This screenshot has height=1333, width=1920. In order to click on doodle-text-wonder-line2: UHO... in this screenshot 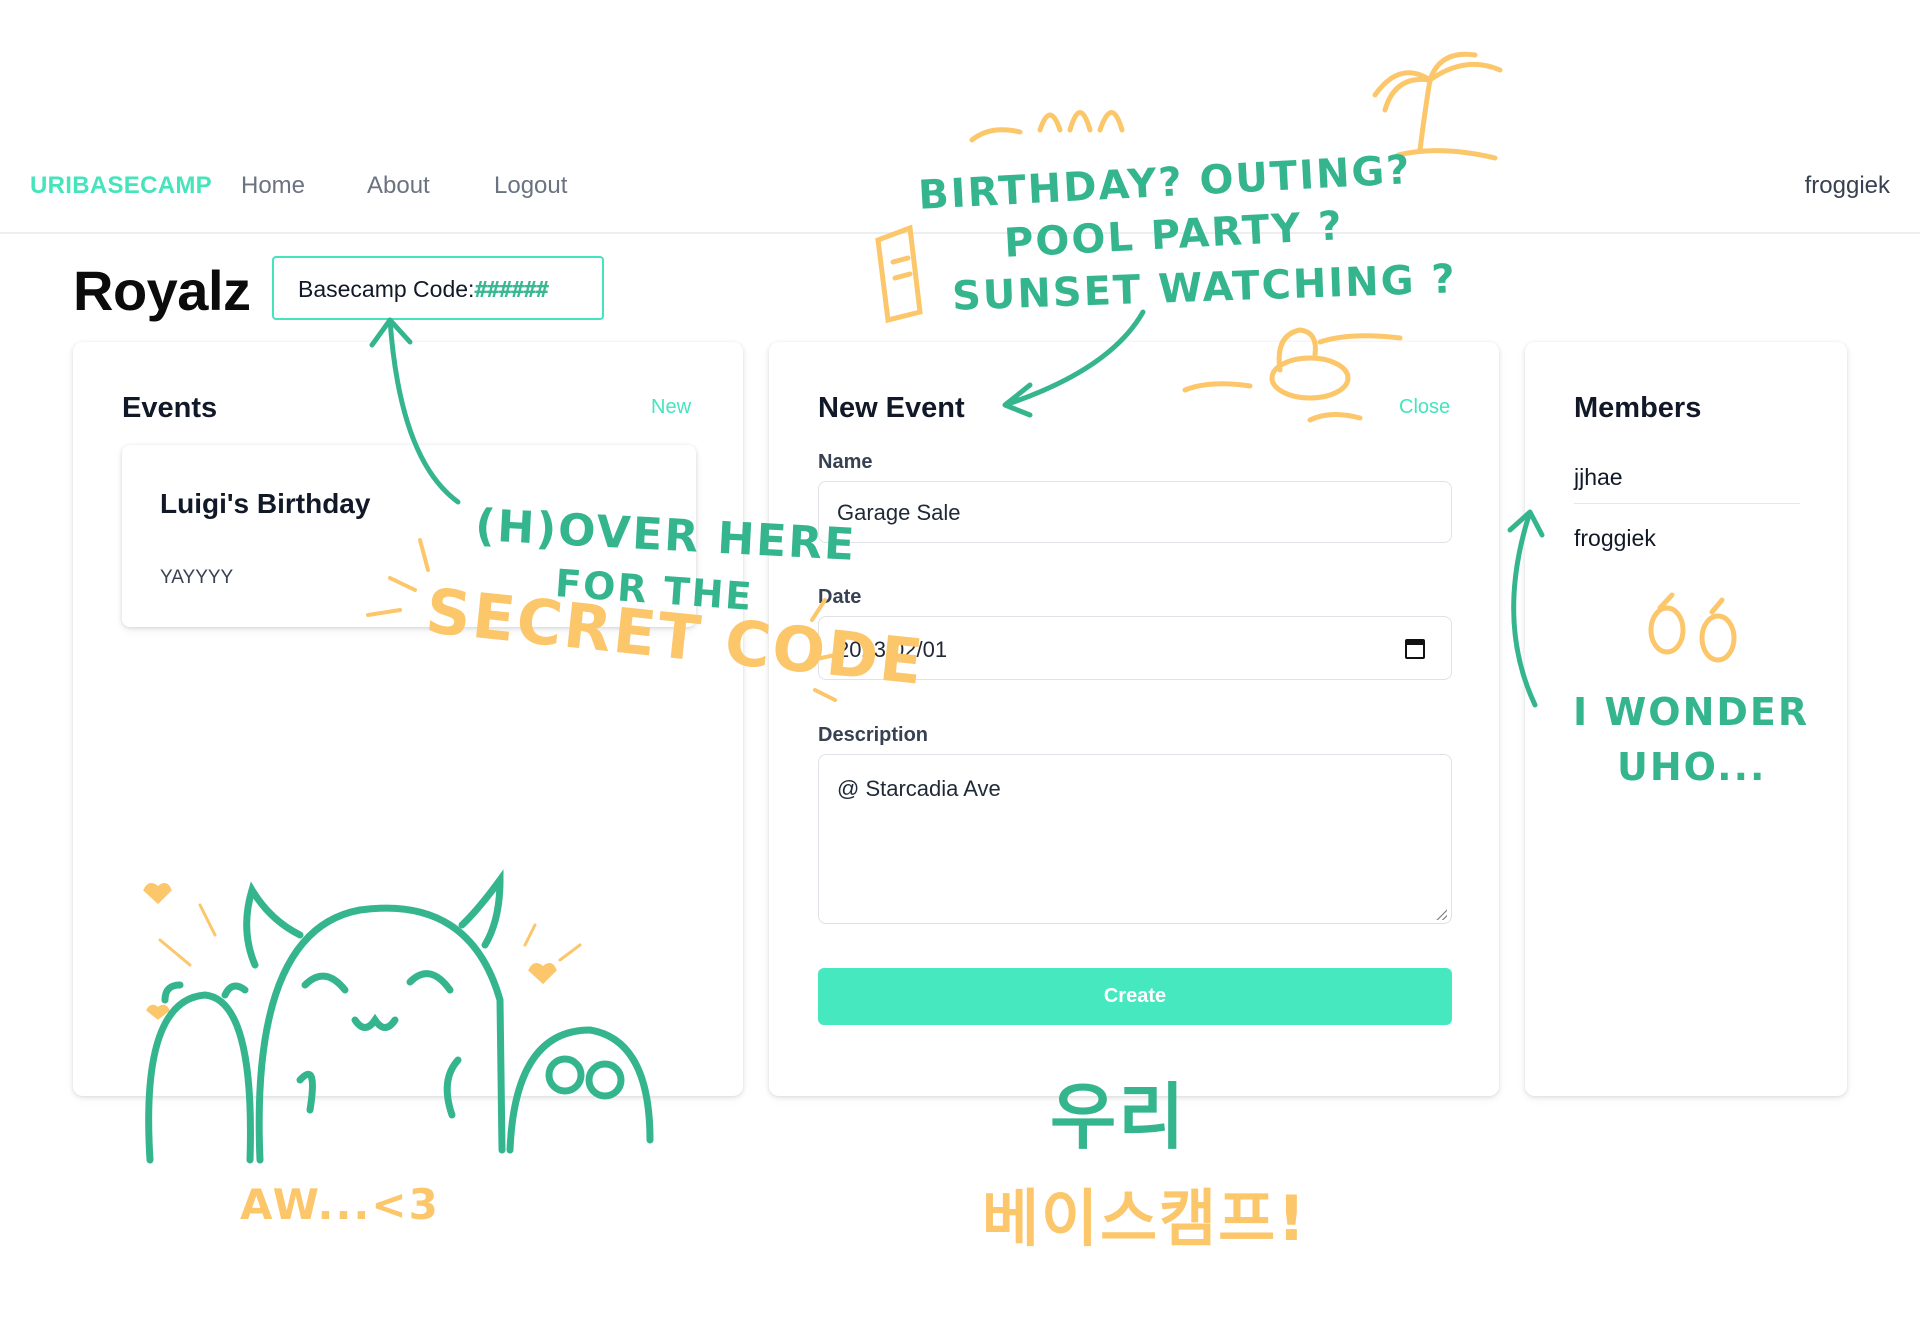, I will do `click(1692, 767)`.